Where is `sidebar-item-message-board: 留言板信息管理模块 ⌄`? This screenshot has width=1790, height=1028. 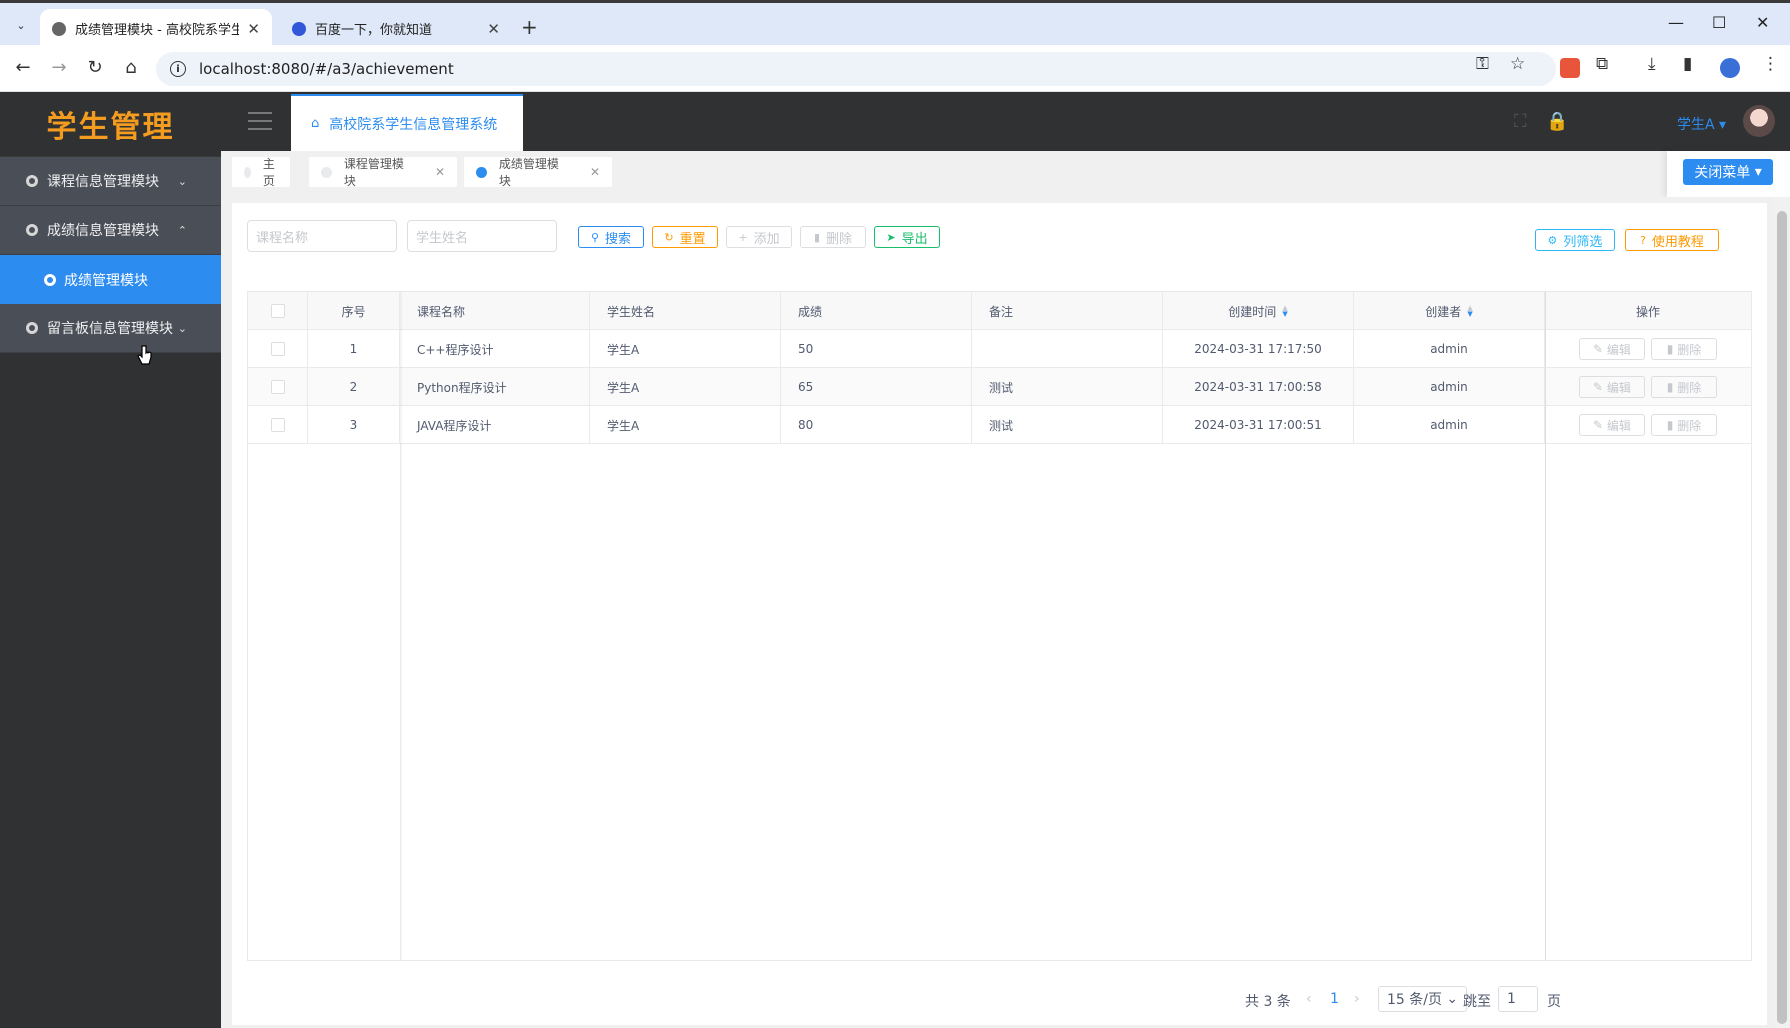 sidebar-item-message-board: 留言板信息管理模块 ⌄ is located at coordinates (110, 328).